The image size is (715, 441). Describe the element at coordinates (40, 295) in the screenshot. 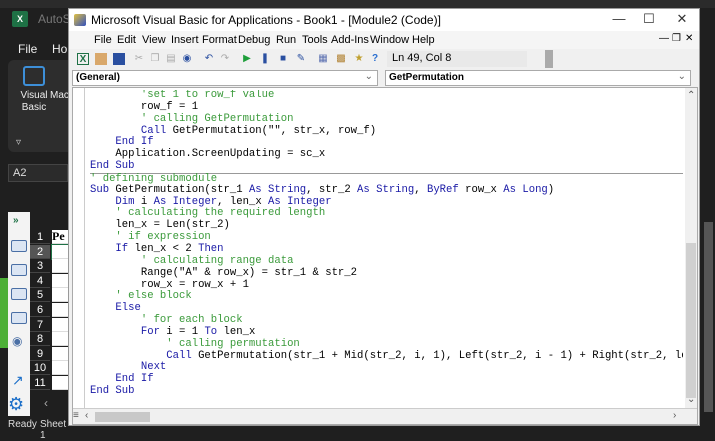

I see `row-header: 5` at that location.